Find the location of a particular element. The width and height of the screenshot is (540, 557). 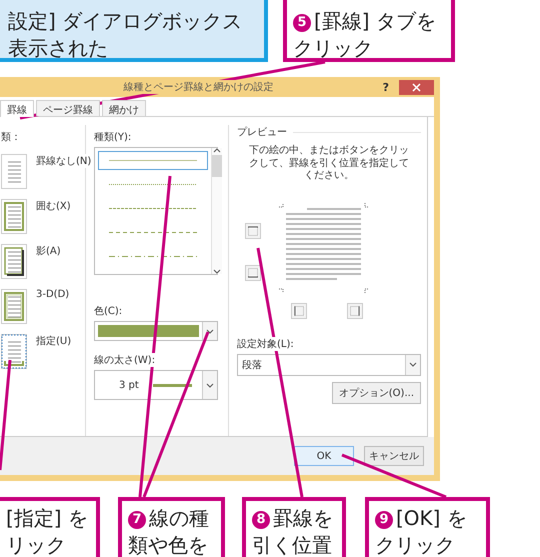

callout-text: 表示された is located at coordinates (58, 48).